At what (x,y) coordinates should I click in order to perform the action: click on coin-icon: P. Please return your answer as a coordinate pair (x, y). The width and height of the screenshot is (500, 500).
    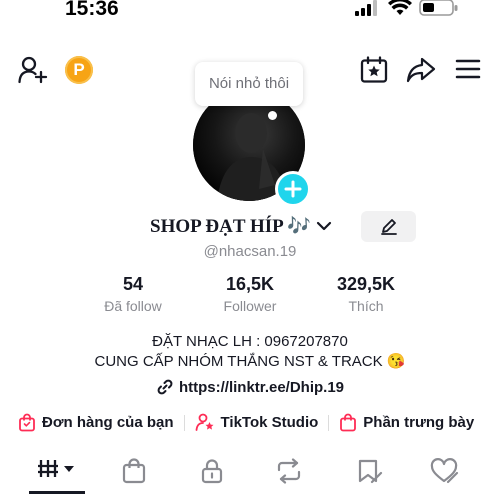
    Looking at the image, I should click on (79, 70).